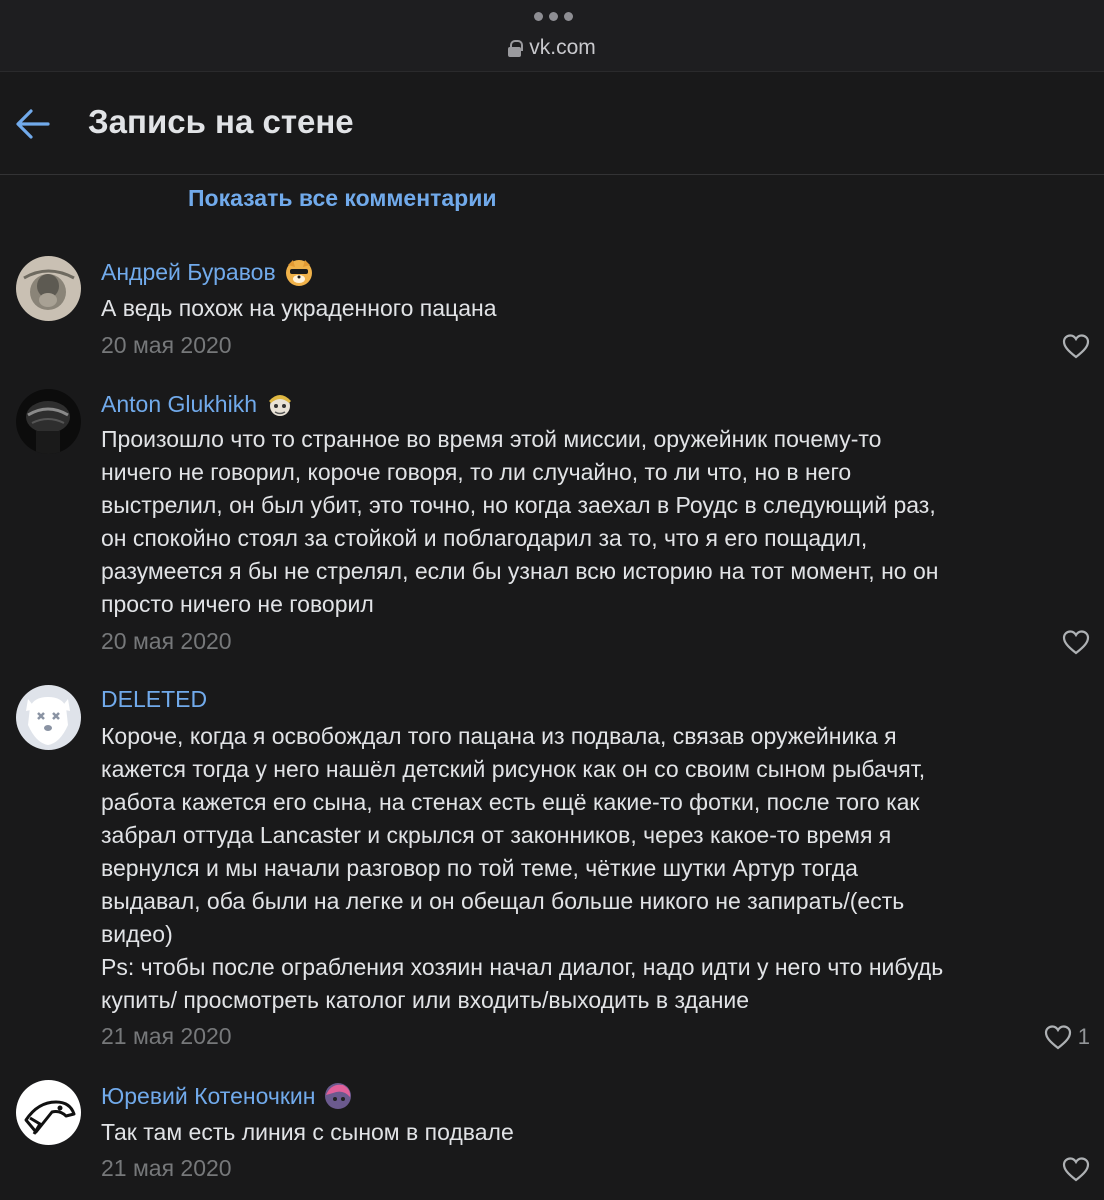 The width and height of the screenshot is (1104, 1200). I want to click on url-text: vk.com, so click(562, 47).